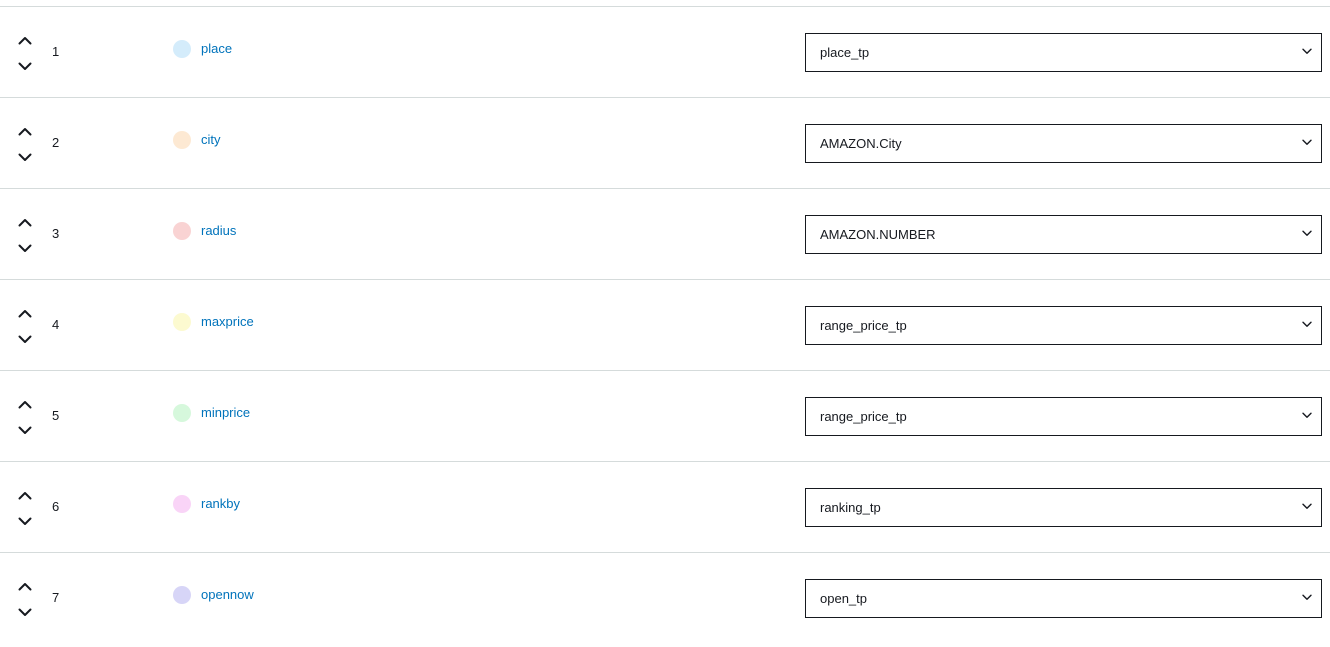  I want to click on slot-type-value: AMAZON.City, so click(861, 143).